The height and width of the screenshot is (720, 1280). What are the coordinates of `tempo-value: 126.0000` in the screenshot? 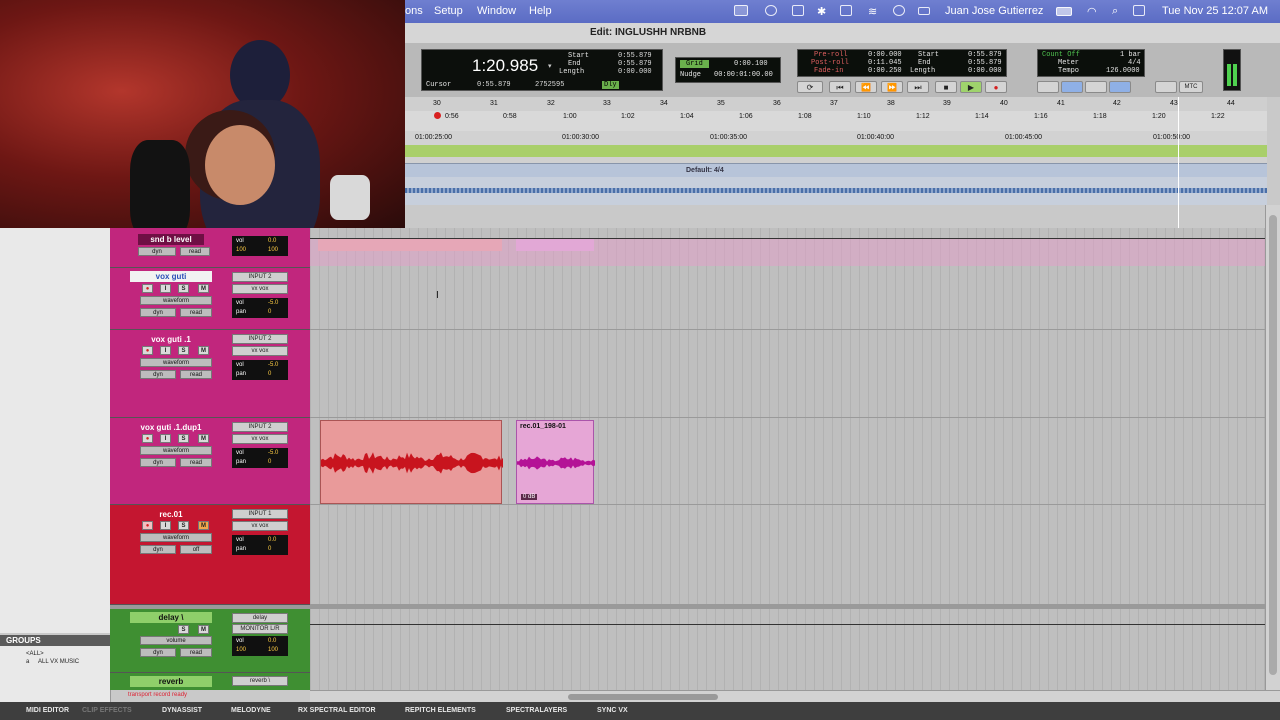 It's located at (1123, 71).